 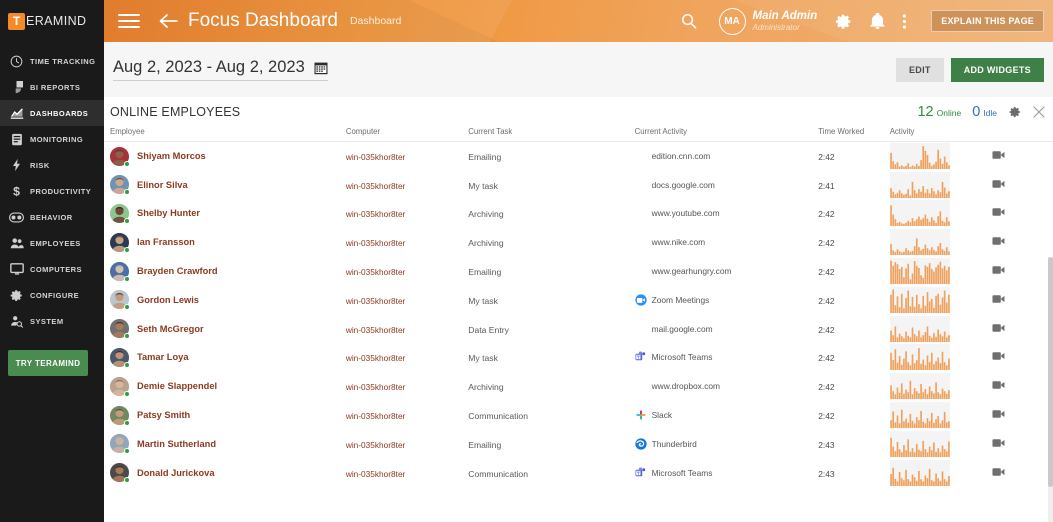 I want to click on col-time-worked: Time Worked, so click(x=854, y=134).